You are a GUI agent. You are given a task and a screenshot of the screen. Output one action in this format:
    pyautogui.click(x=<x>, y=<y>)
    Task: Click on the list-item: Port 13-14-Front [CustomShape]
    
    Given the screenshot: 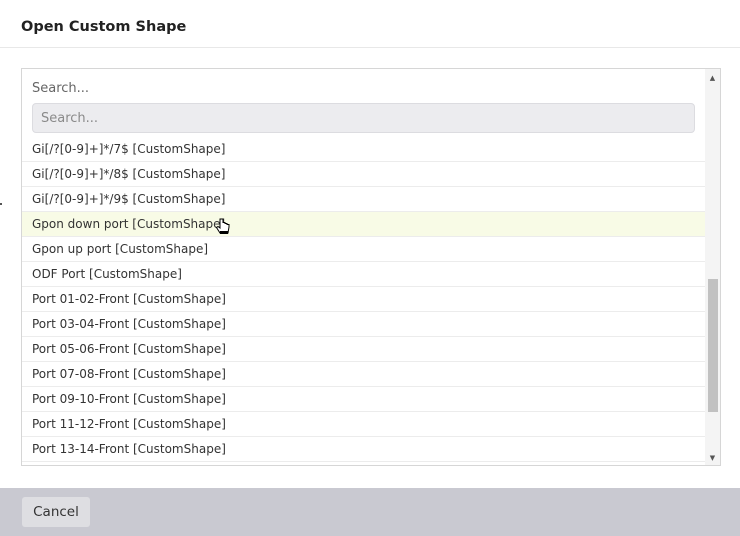 What is the action you would take?
    pyautogui.click(x=364, y=449)
    